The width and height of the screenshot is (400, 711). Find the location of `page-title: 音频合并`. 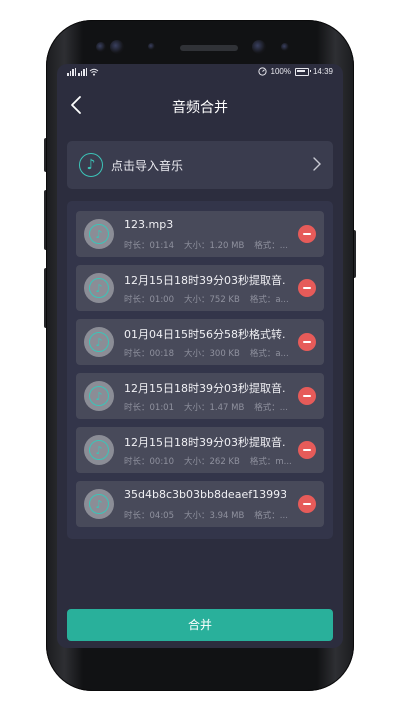

page-title: 音频合并 is located at coordinates (200, 108).